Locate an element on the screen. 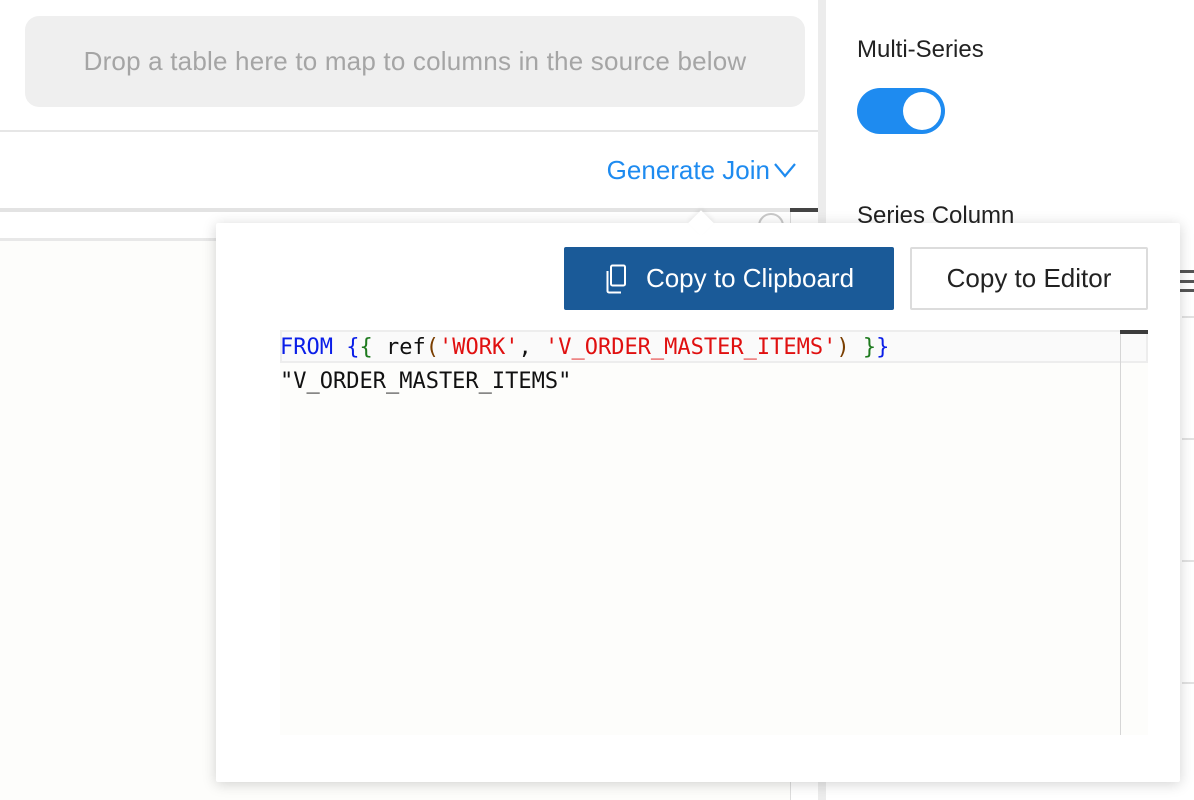  code-string-arg: 'WORK' is located at coordinates (478, 347).